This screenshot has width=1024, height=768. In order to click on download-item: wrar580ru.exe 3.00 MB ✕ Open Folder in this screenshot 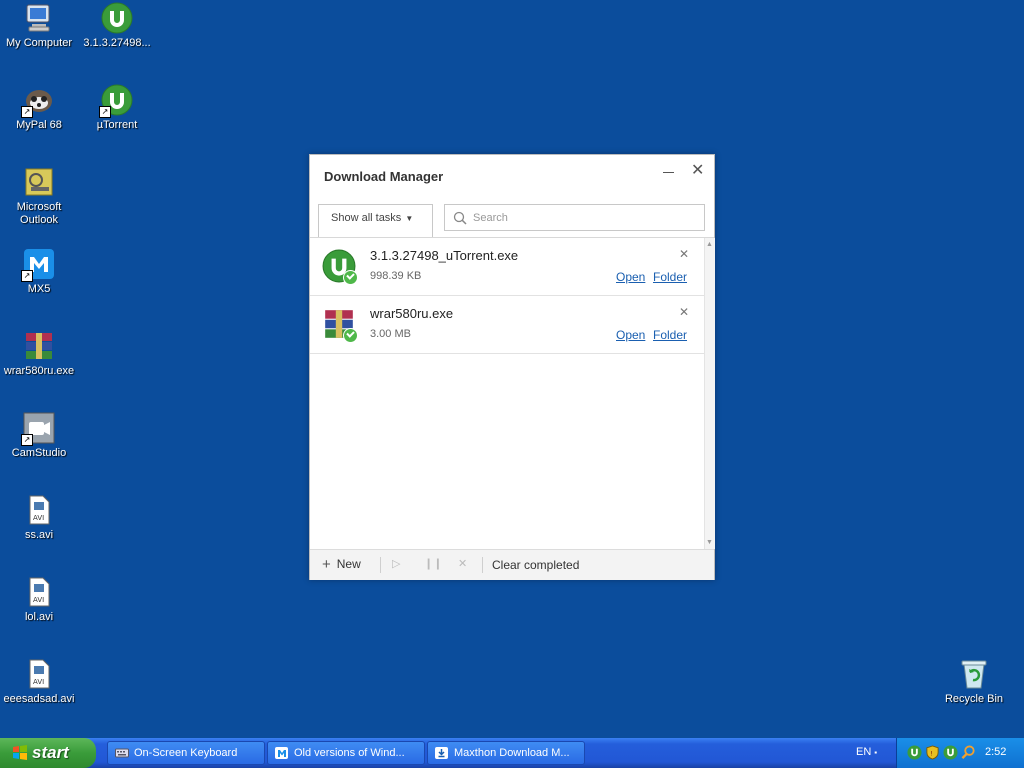, I will do `click(507, 325)`.